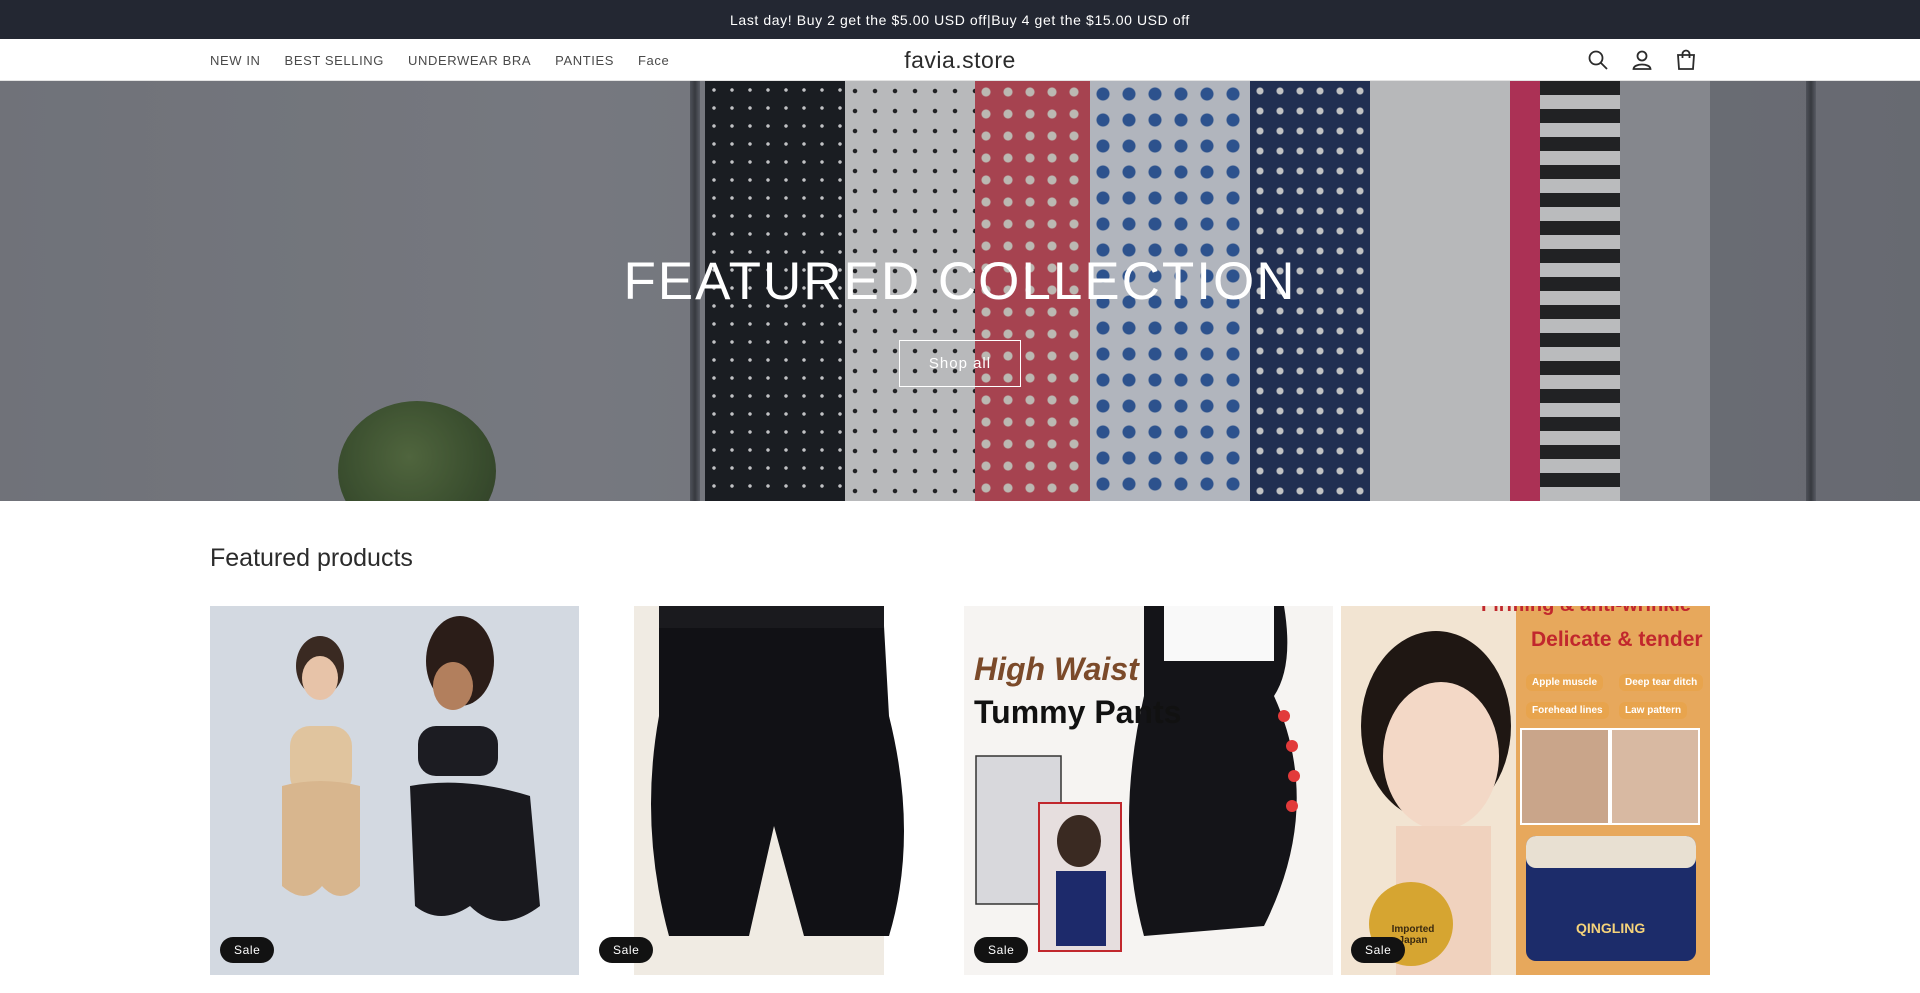 The width and height of the screenshot is (1920, 993). I want to click on store-logo: favia.store, so click(960, 60).